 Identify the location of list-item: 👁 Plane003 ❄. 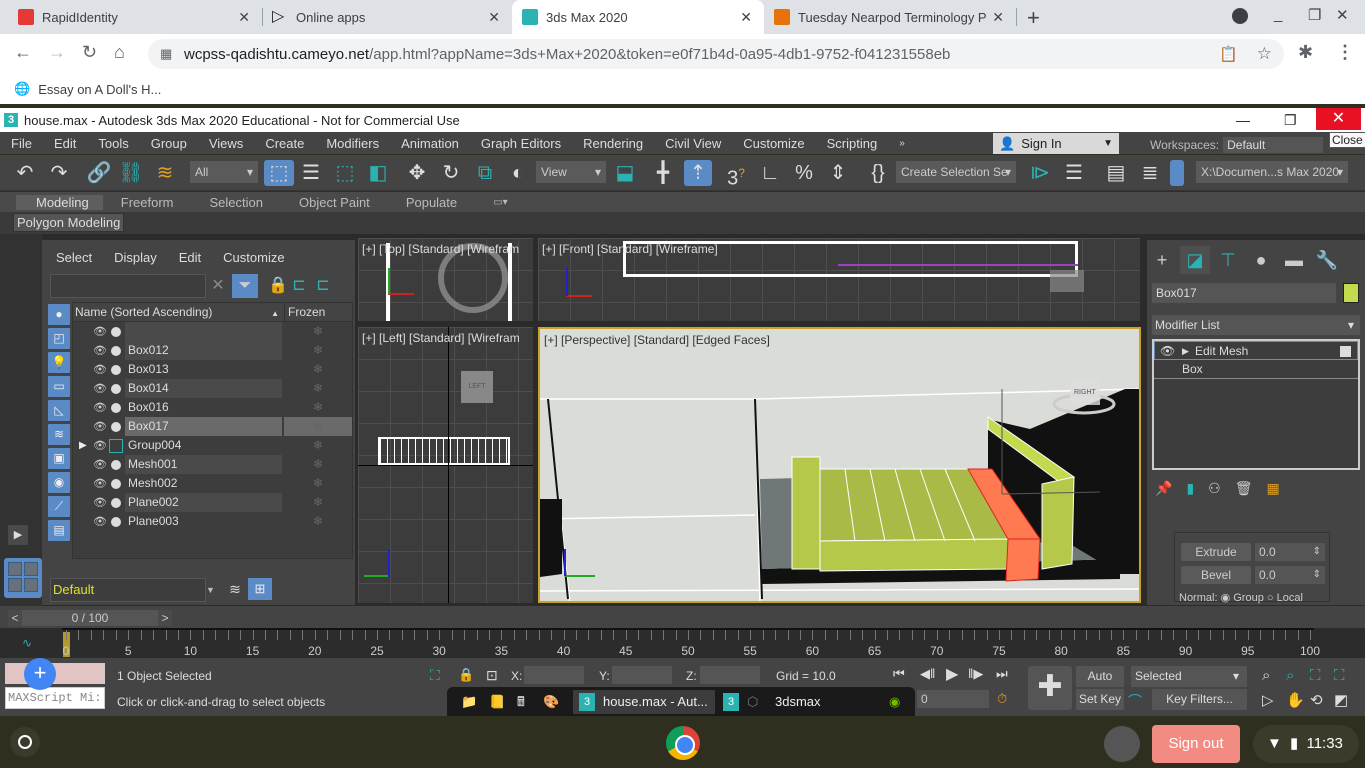
(212, 521).